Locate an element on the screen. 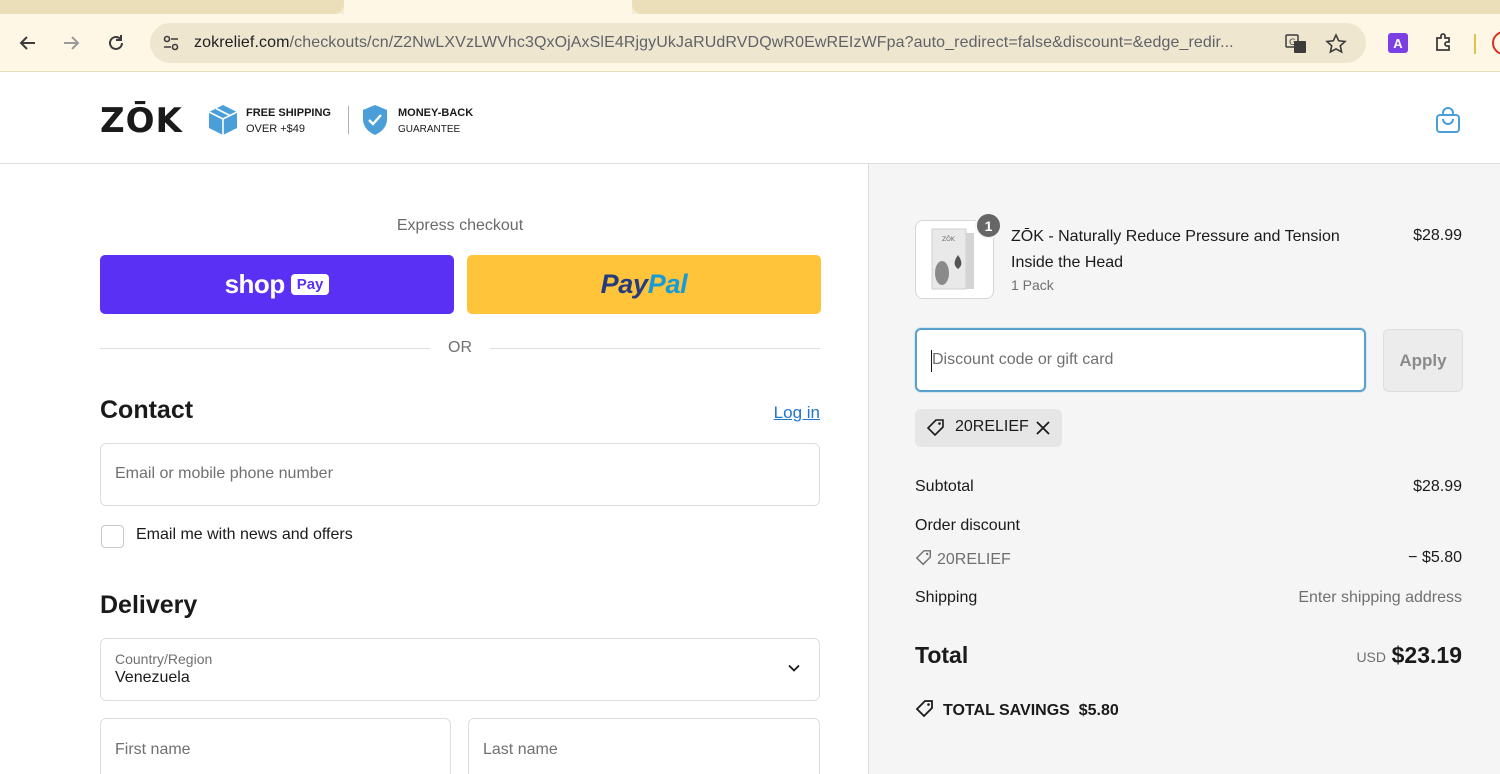 The width and height of the screenshot is (1500, 774). discount-code-input: Discount code or gift card is located at coordinates (1140, 360).